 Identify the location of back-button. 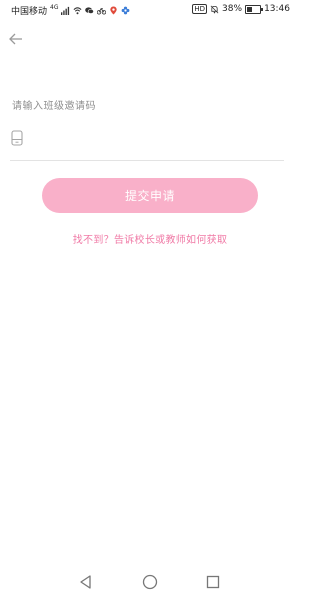
(16, 39).